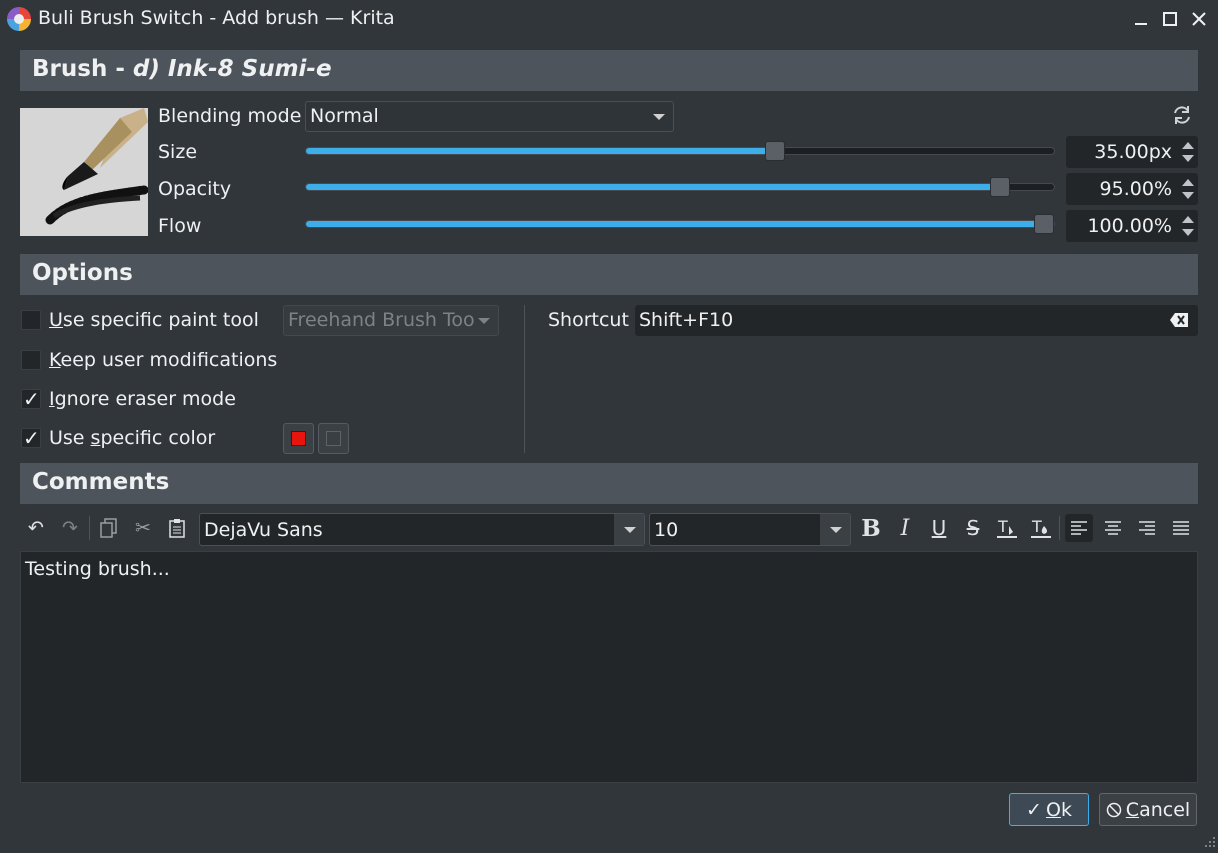 This screenshot has width=1218, height=853. Describe the element at coordinates (163, 360) in the screenshot. I see `keep-user-modifications-label: Keep user modifications` at that location.